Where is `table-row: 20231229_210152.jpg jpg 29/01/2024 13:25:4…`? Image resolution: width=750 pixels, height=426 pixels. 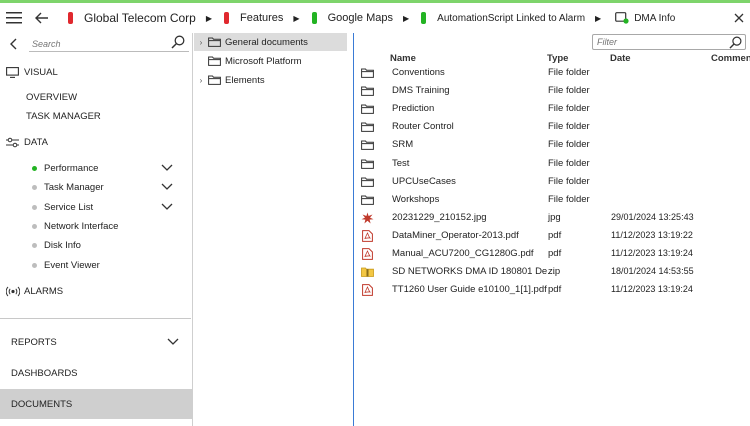 table-row: 20231229_210152.jpg jpg 29/01/2024 13:25:4… is located at coordinates (552, 218).